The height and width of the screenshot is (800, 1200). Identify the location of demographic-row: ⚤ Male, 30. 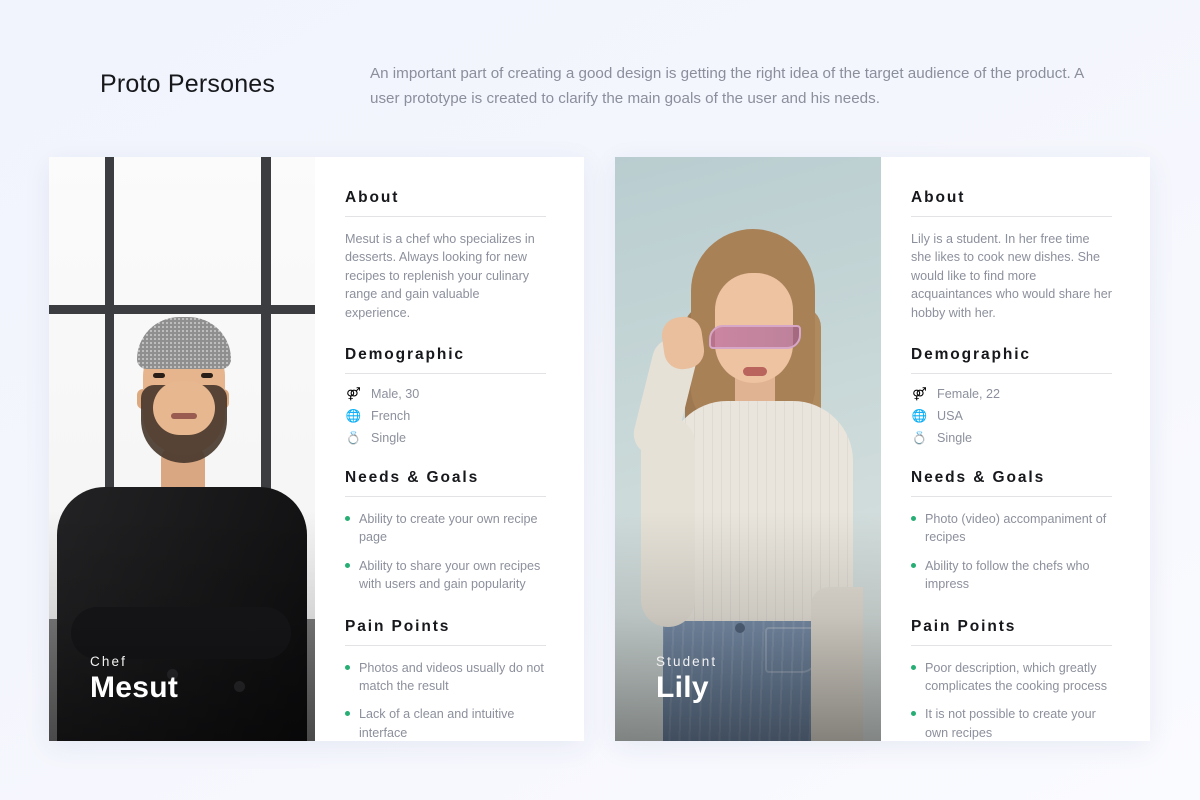
(445, 394).